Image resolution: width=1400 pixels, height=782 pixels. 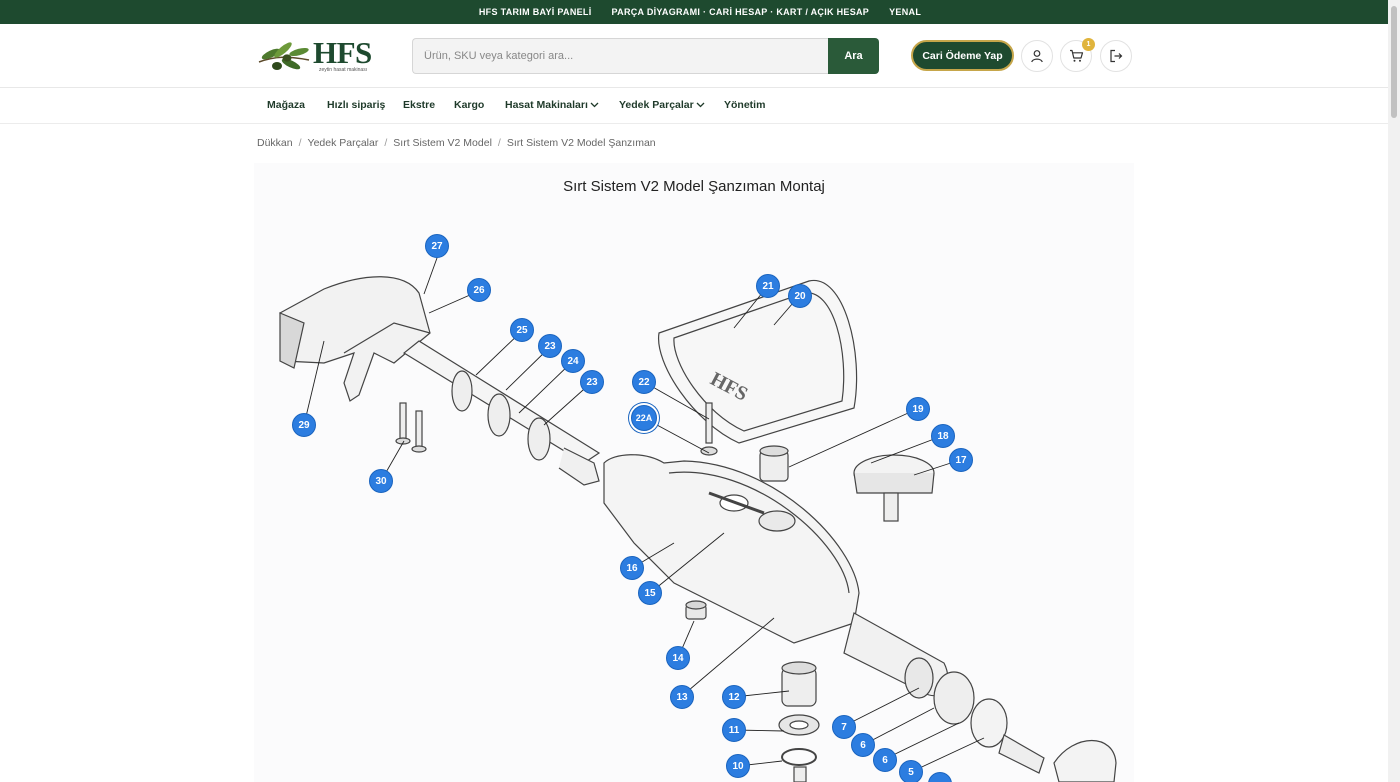 What do you see at coordinates (522, 330) in the screenshot?
I see `callout-25: 25` at bounding box center [522, 330].